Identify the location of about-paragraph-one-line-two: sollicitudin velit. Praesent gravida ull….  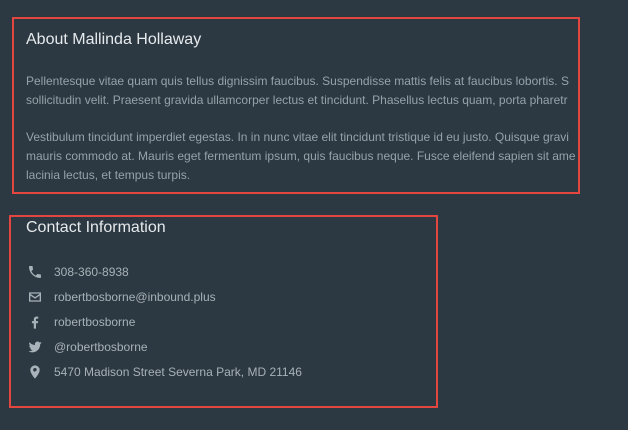
(297, 100).